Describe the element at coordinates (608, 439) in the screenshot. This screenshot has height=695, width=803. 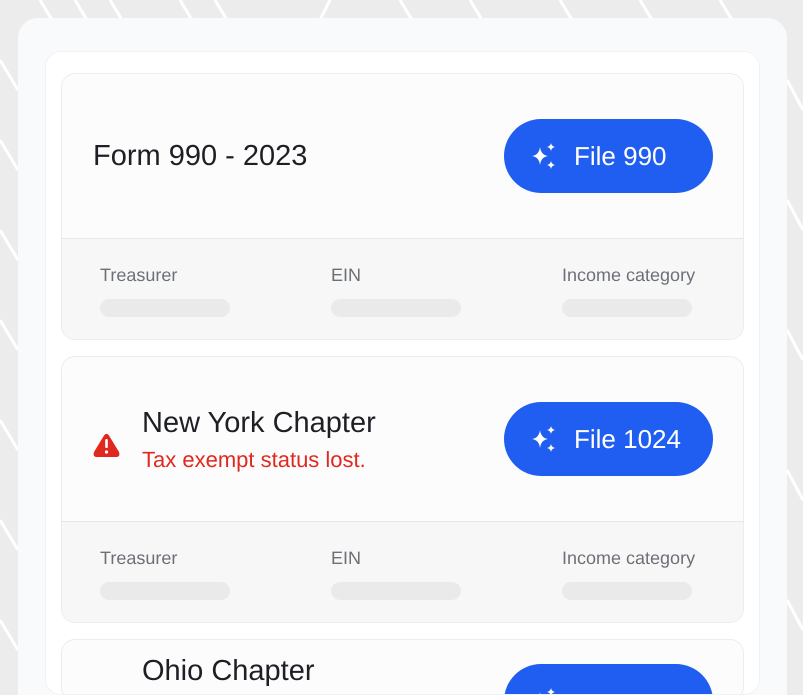
I see `file-button: File 1024` at that location.